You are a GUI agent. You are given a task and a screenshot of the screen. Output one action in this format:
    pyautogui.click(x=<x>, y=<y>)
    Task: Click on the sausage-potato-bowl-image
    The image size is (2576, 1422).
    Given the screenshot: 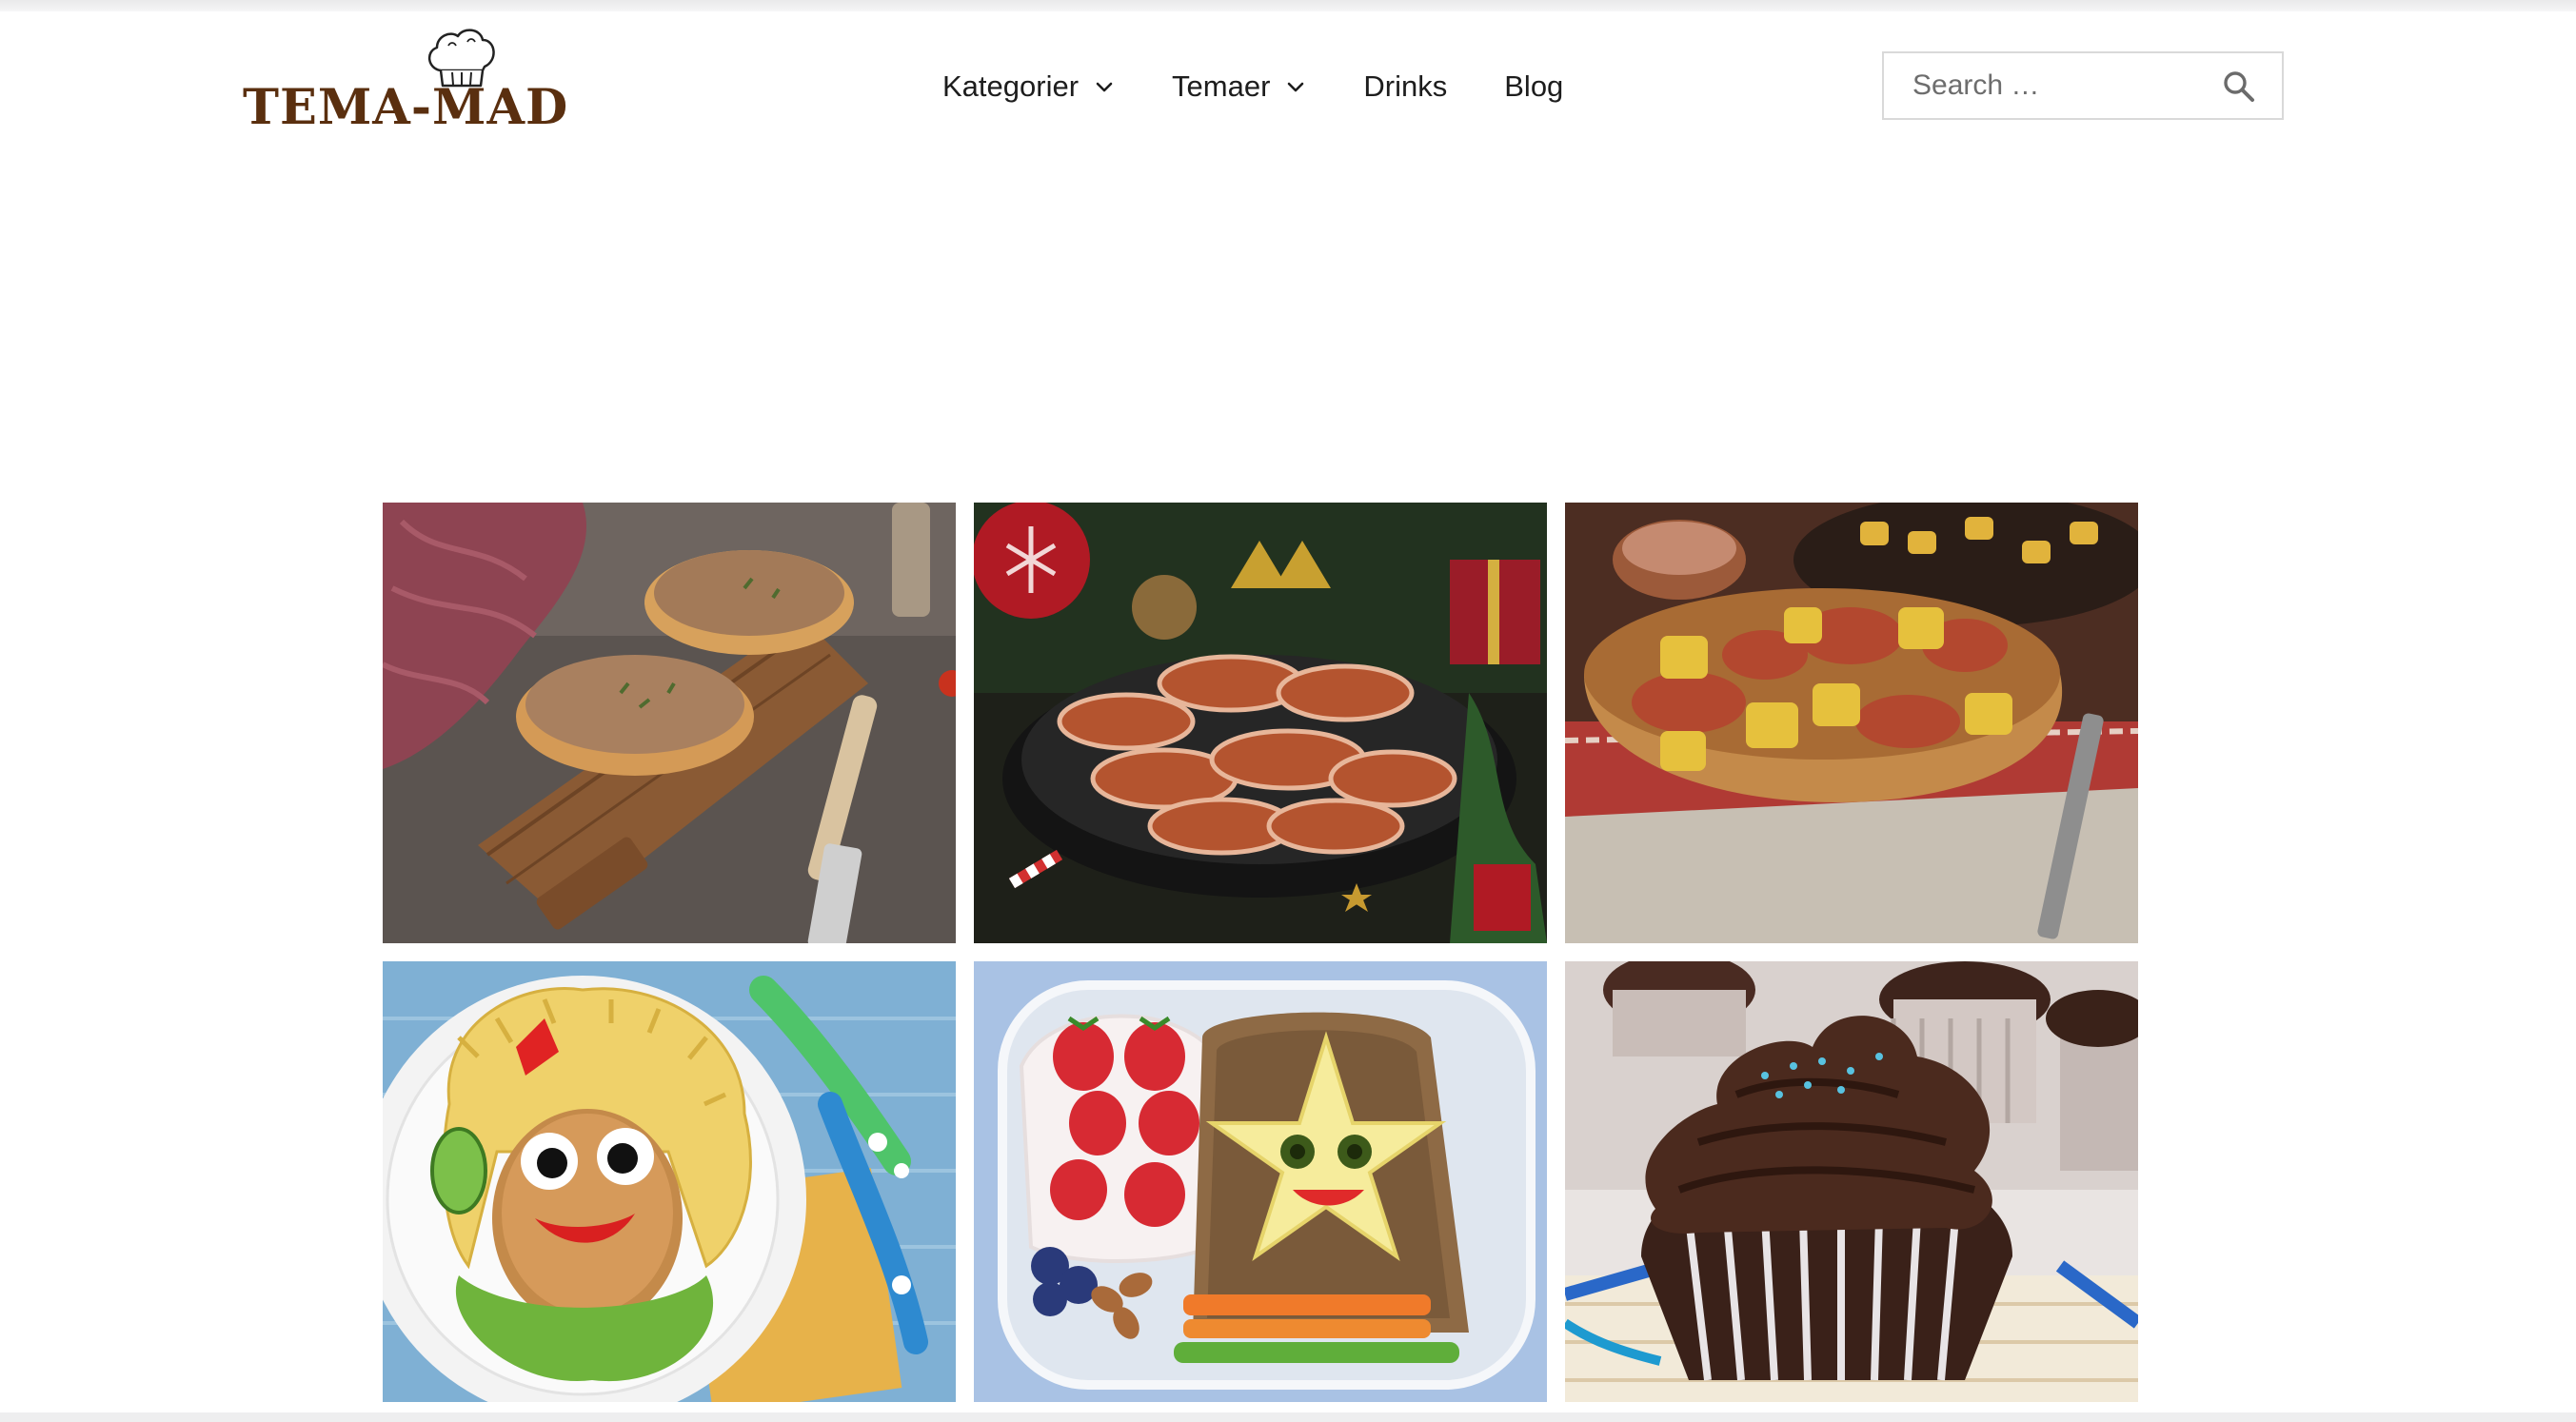 What is the action you would take?
    pyautogui.click(x=1852, y=723)
    